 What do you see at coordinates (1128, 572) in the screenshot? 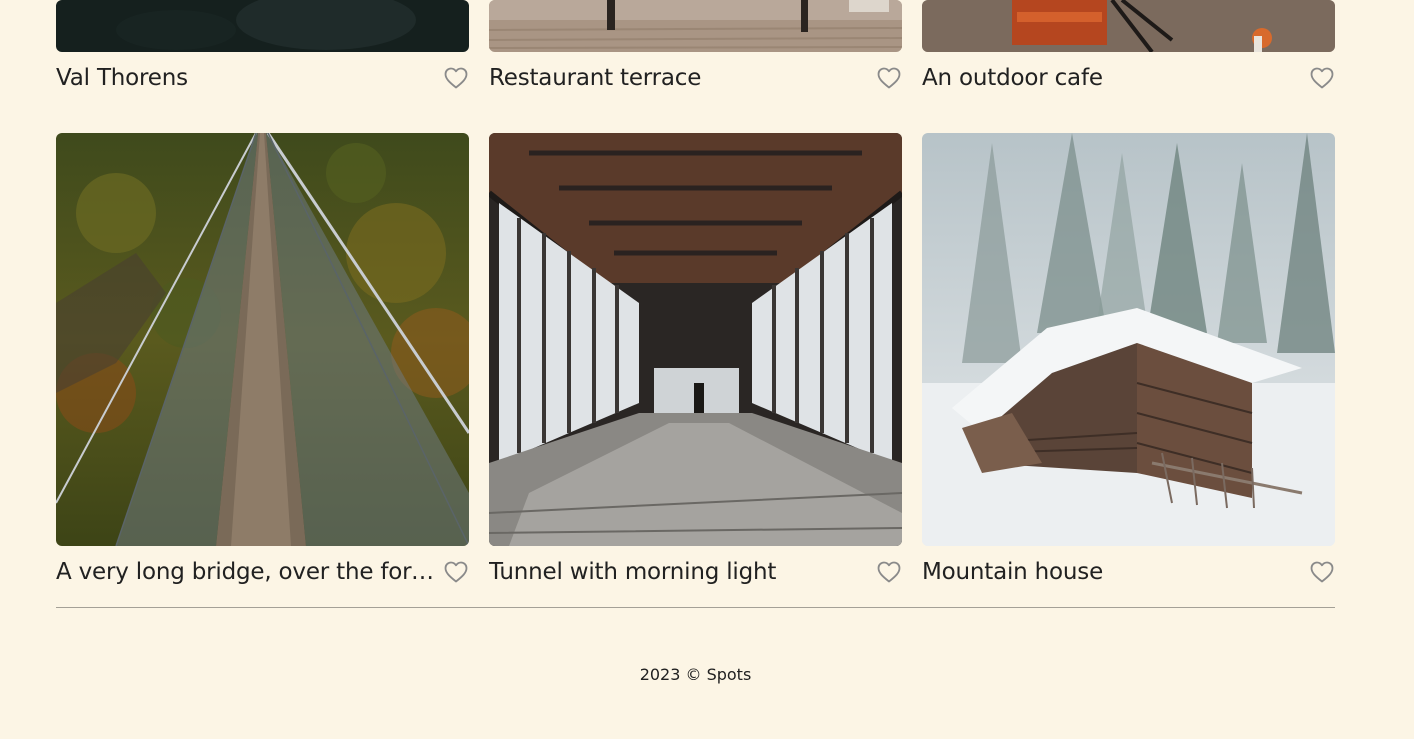
I see `card-footer: Mountain house` at bounding box center [1128, 572].